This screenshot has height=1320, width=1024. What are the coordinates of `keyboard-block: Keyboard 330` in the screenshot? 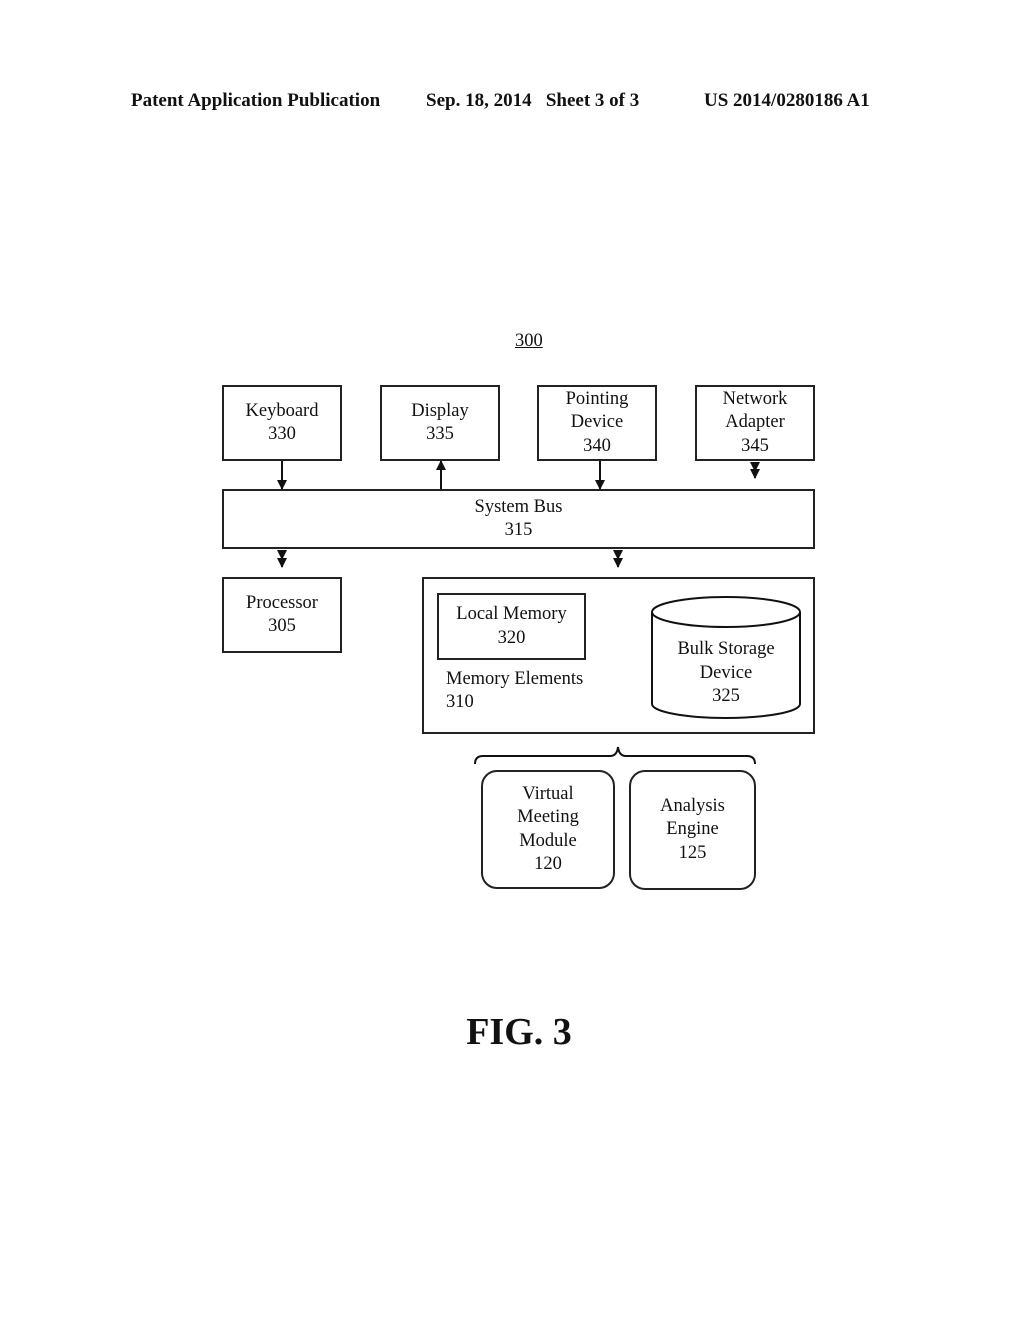 It's located at (282, 423).